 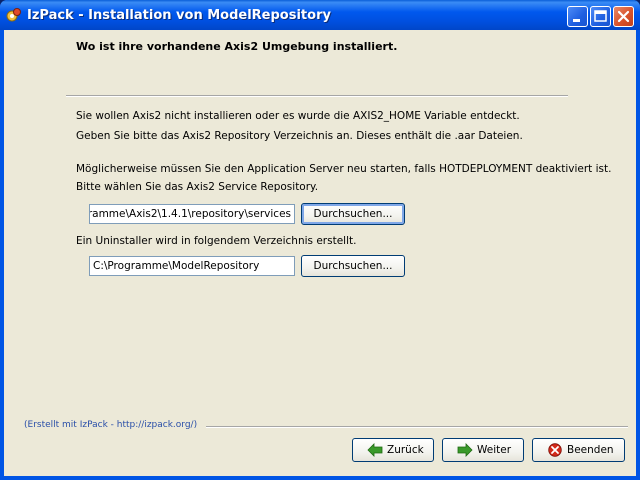 I want to click on maximize-icon, so click(x=600, y=16).